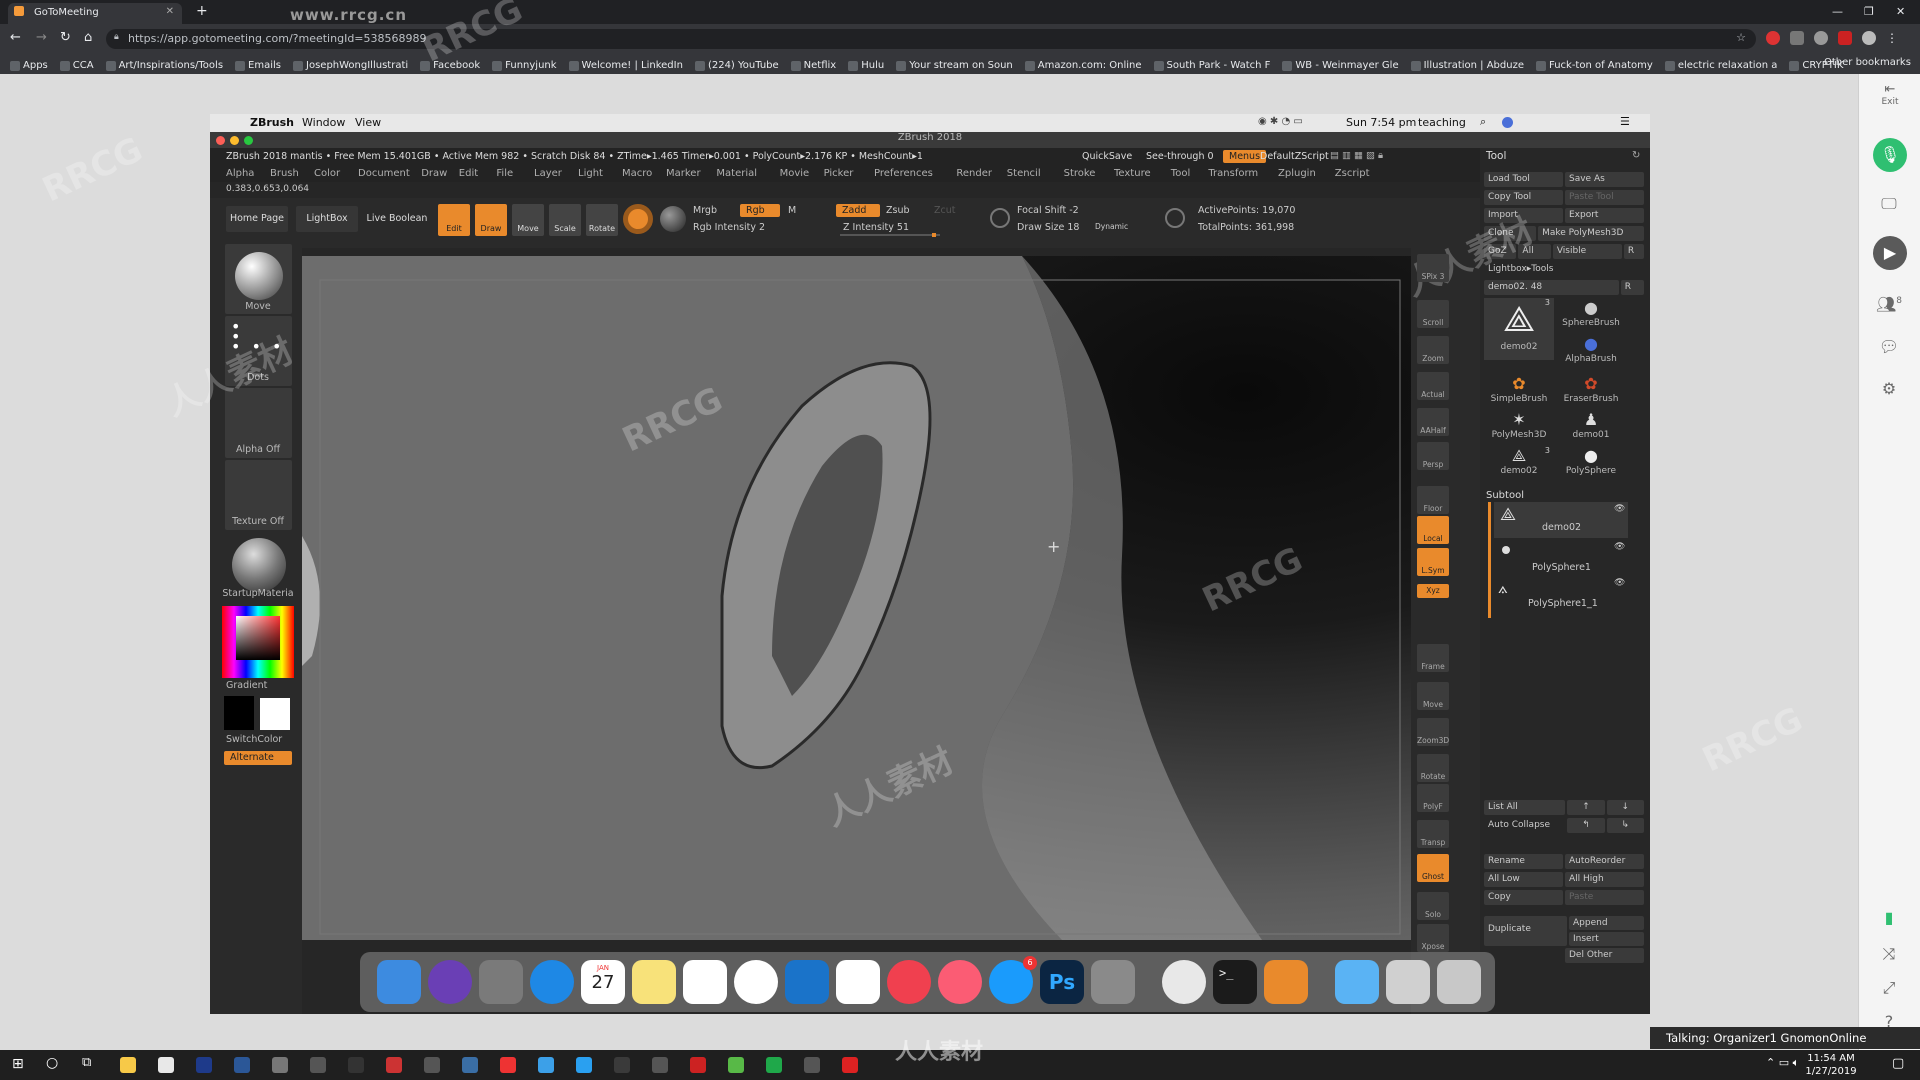  Describe the element at coordinates (1184, 982) in the screenshot. I see `chrome-icon` at that location.